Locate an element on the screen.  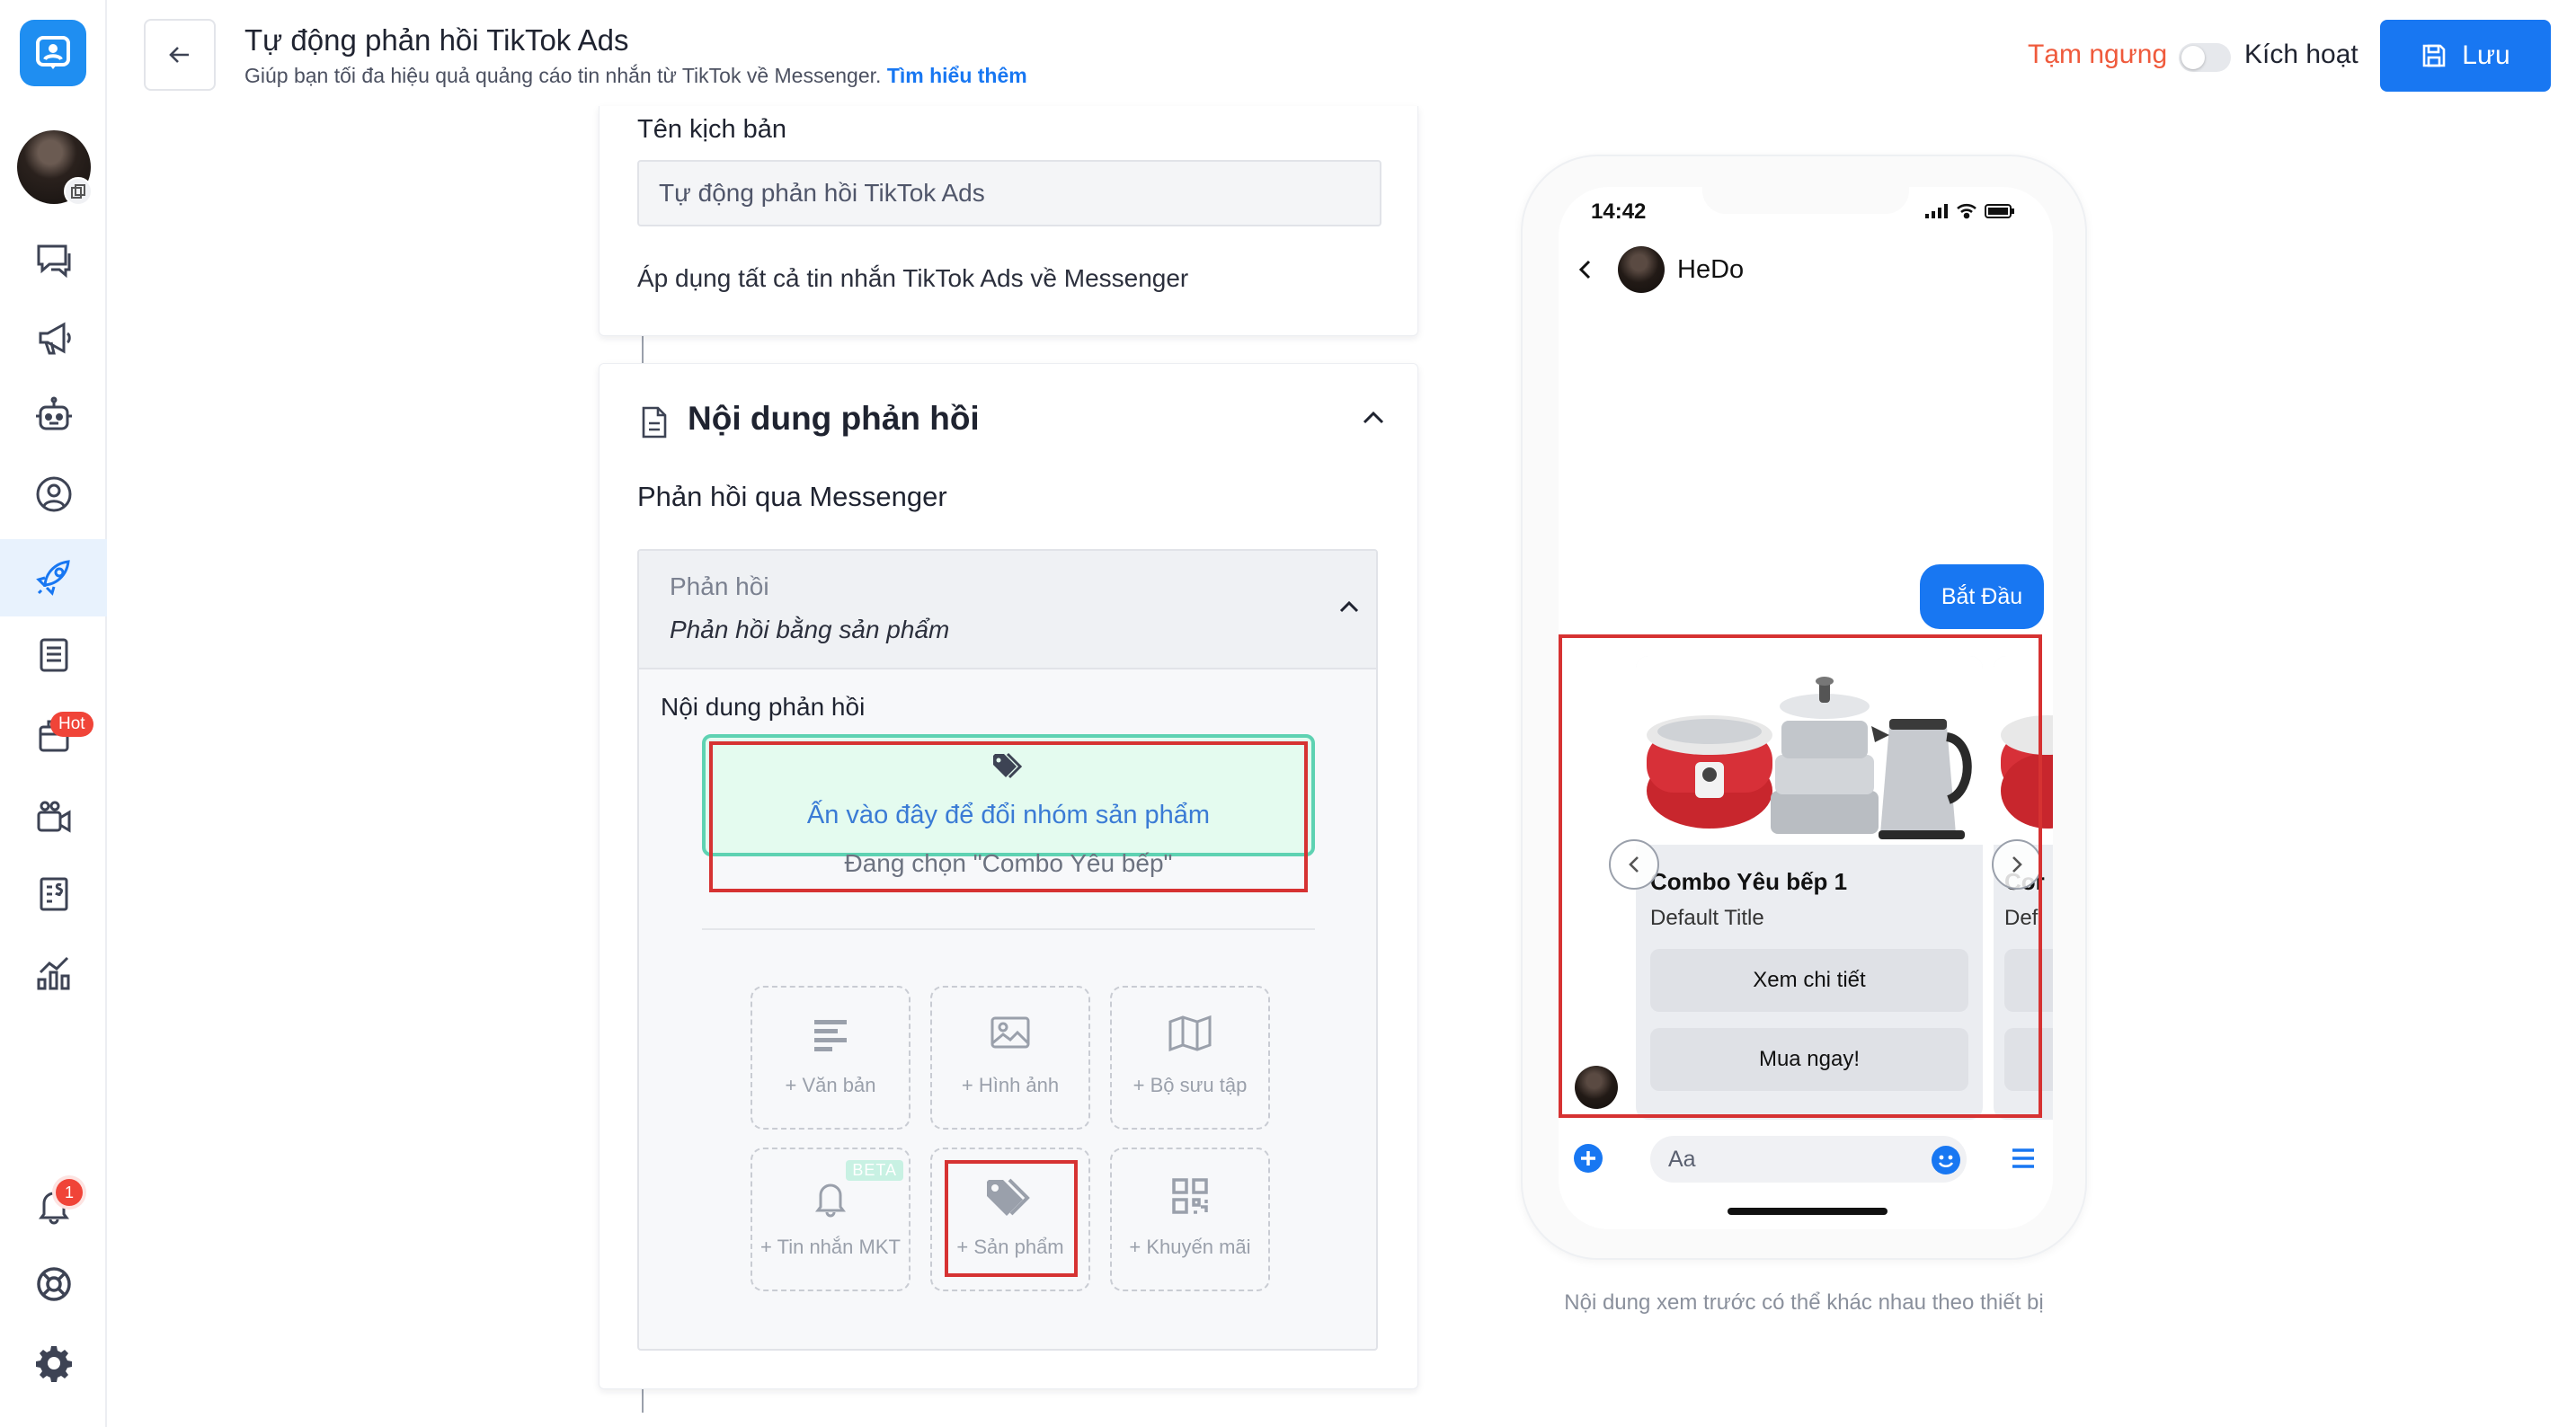
tile-label: + Văn bản is located at coordinates (830, 1085).